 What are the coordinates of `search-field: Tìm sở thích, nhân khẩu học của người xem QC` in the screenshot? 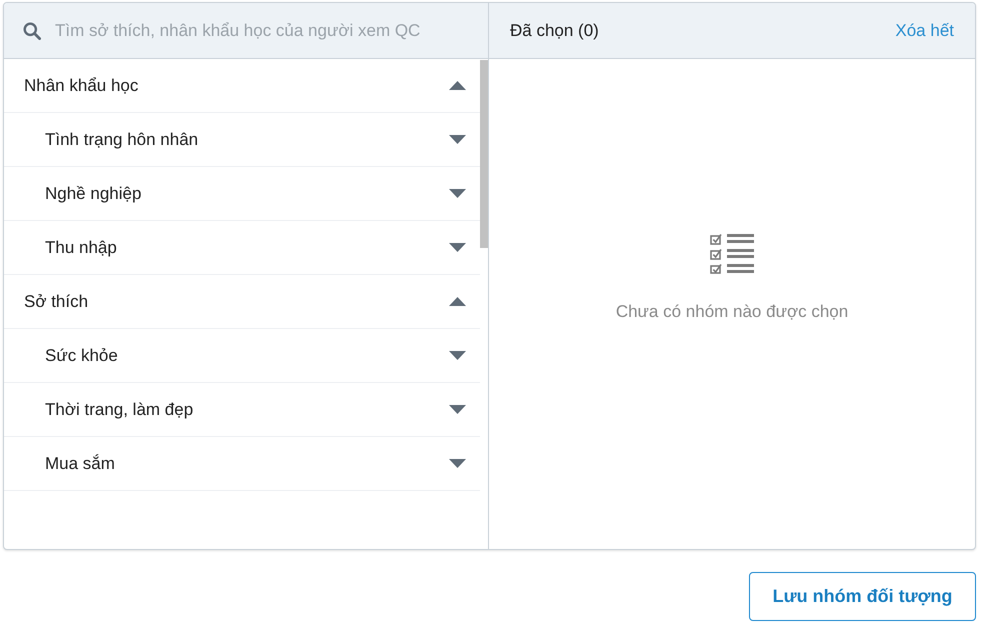 It's located at (246, 31).